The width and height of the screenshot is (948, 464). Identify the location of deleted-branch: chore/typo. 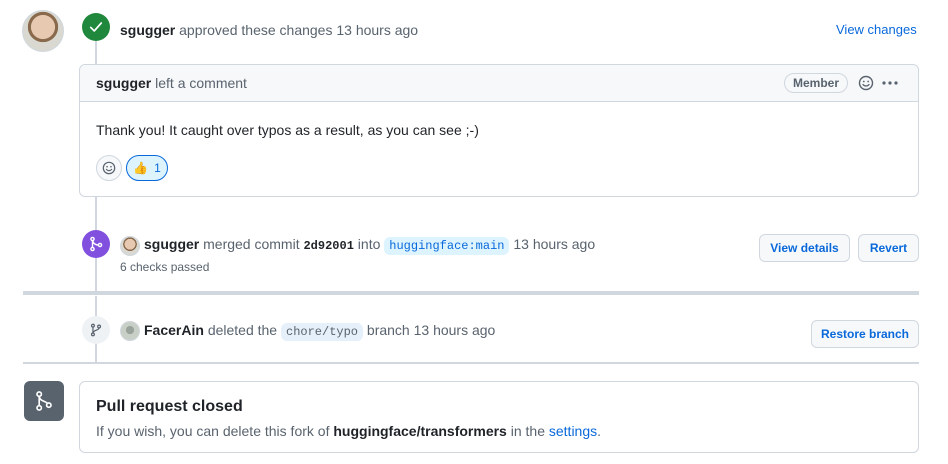
(322, 332).